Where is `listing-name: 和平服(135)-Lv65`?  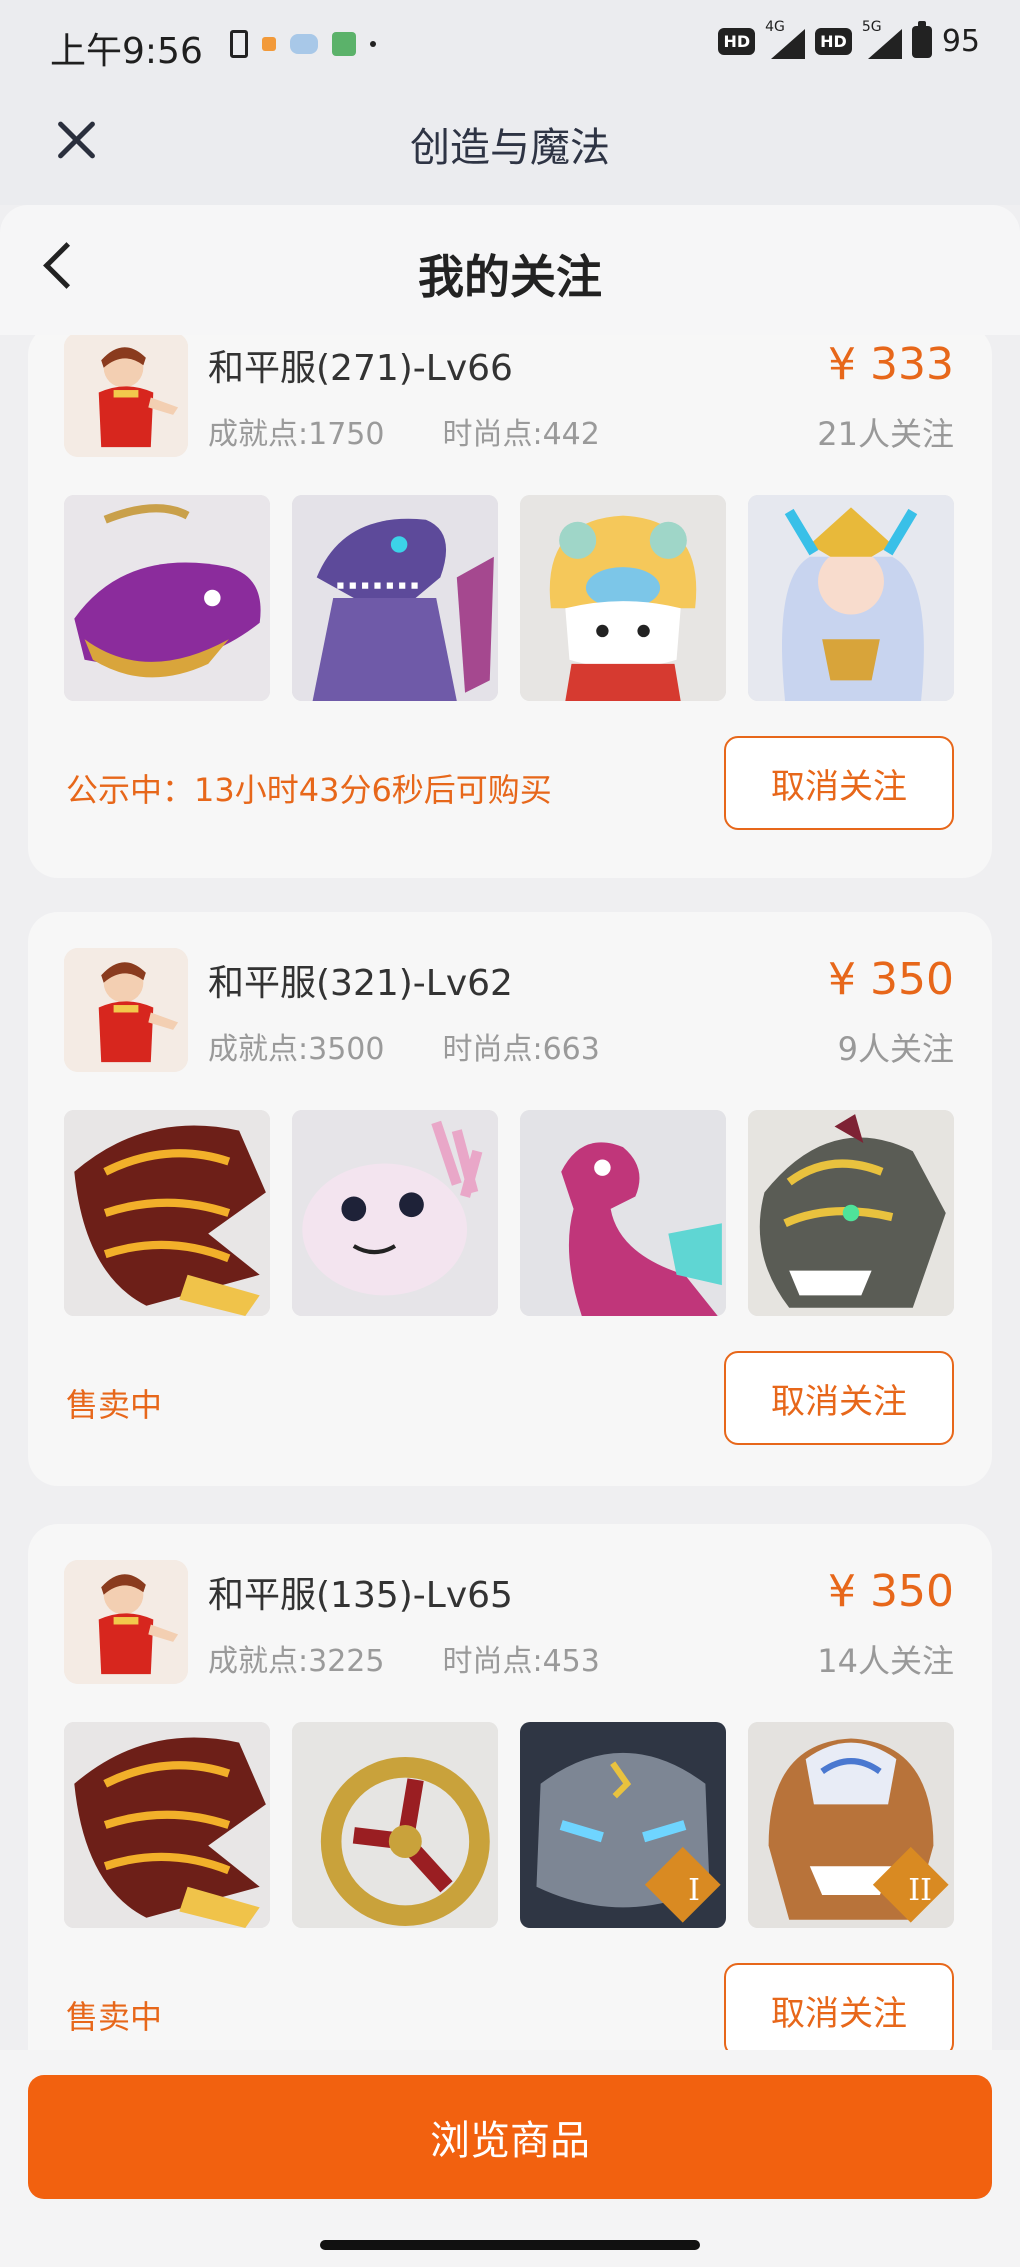 listing-name: 和平服(135)-Lv65 is located at coordinates (360, 1595).